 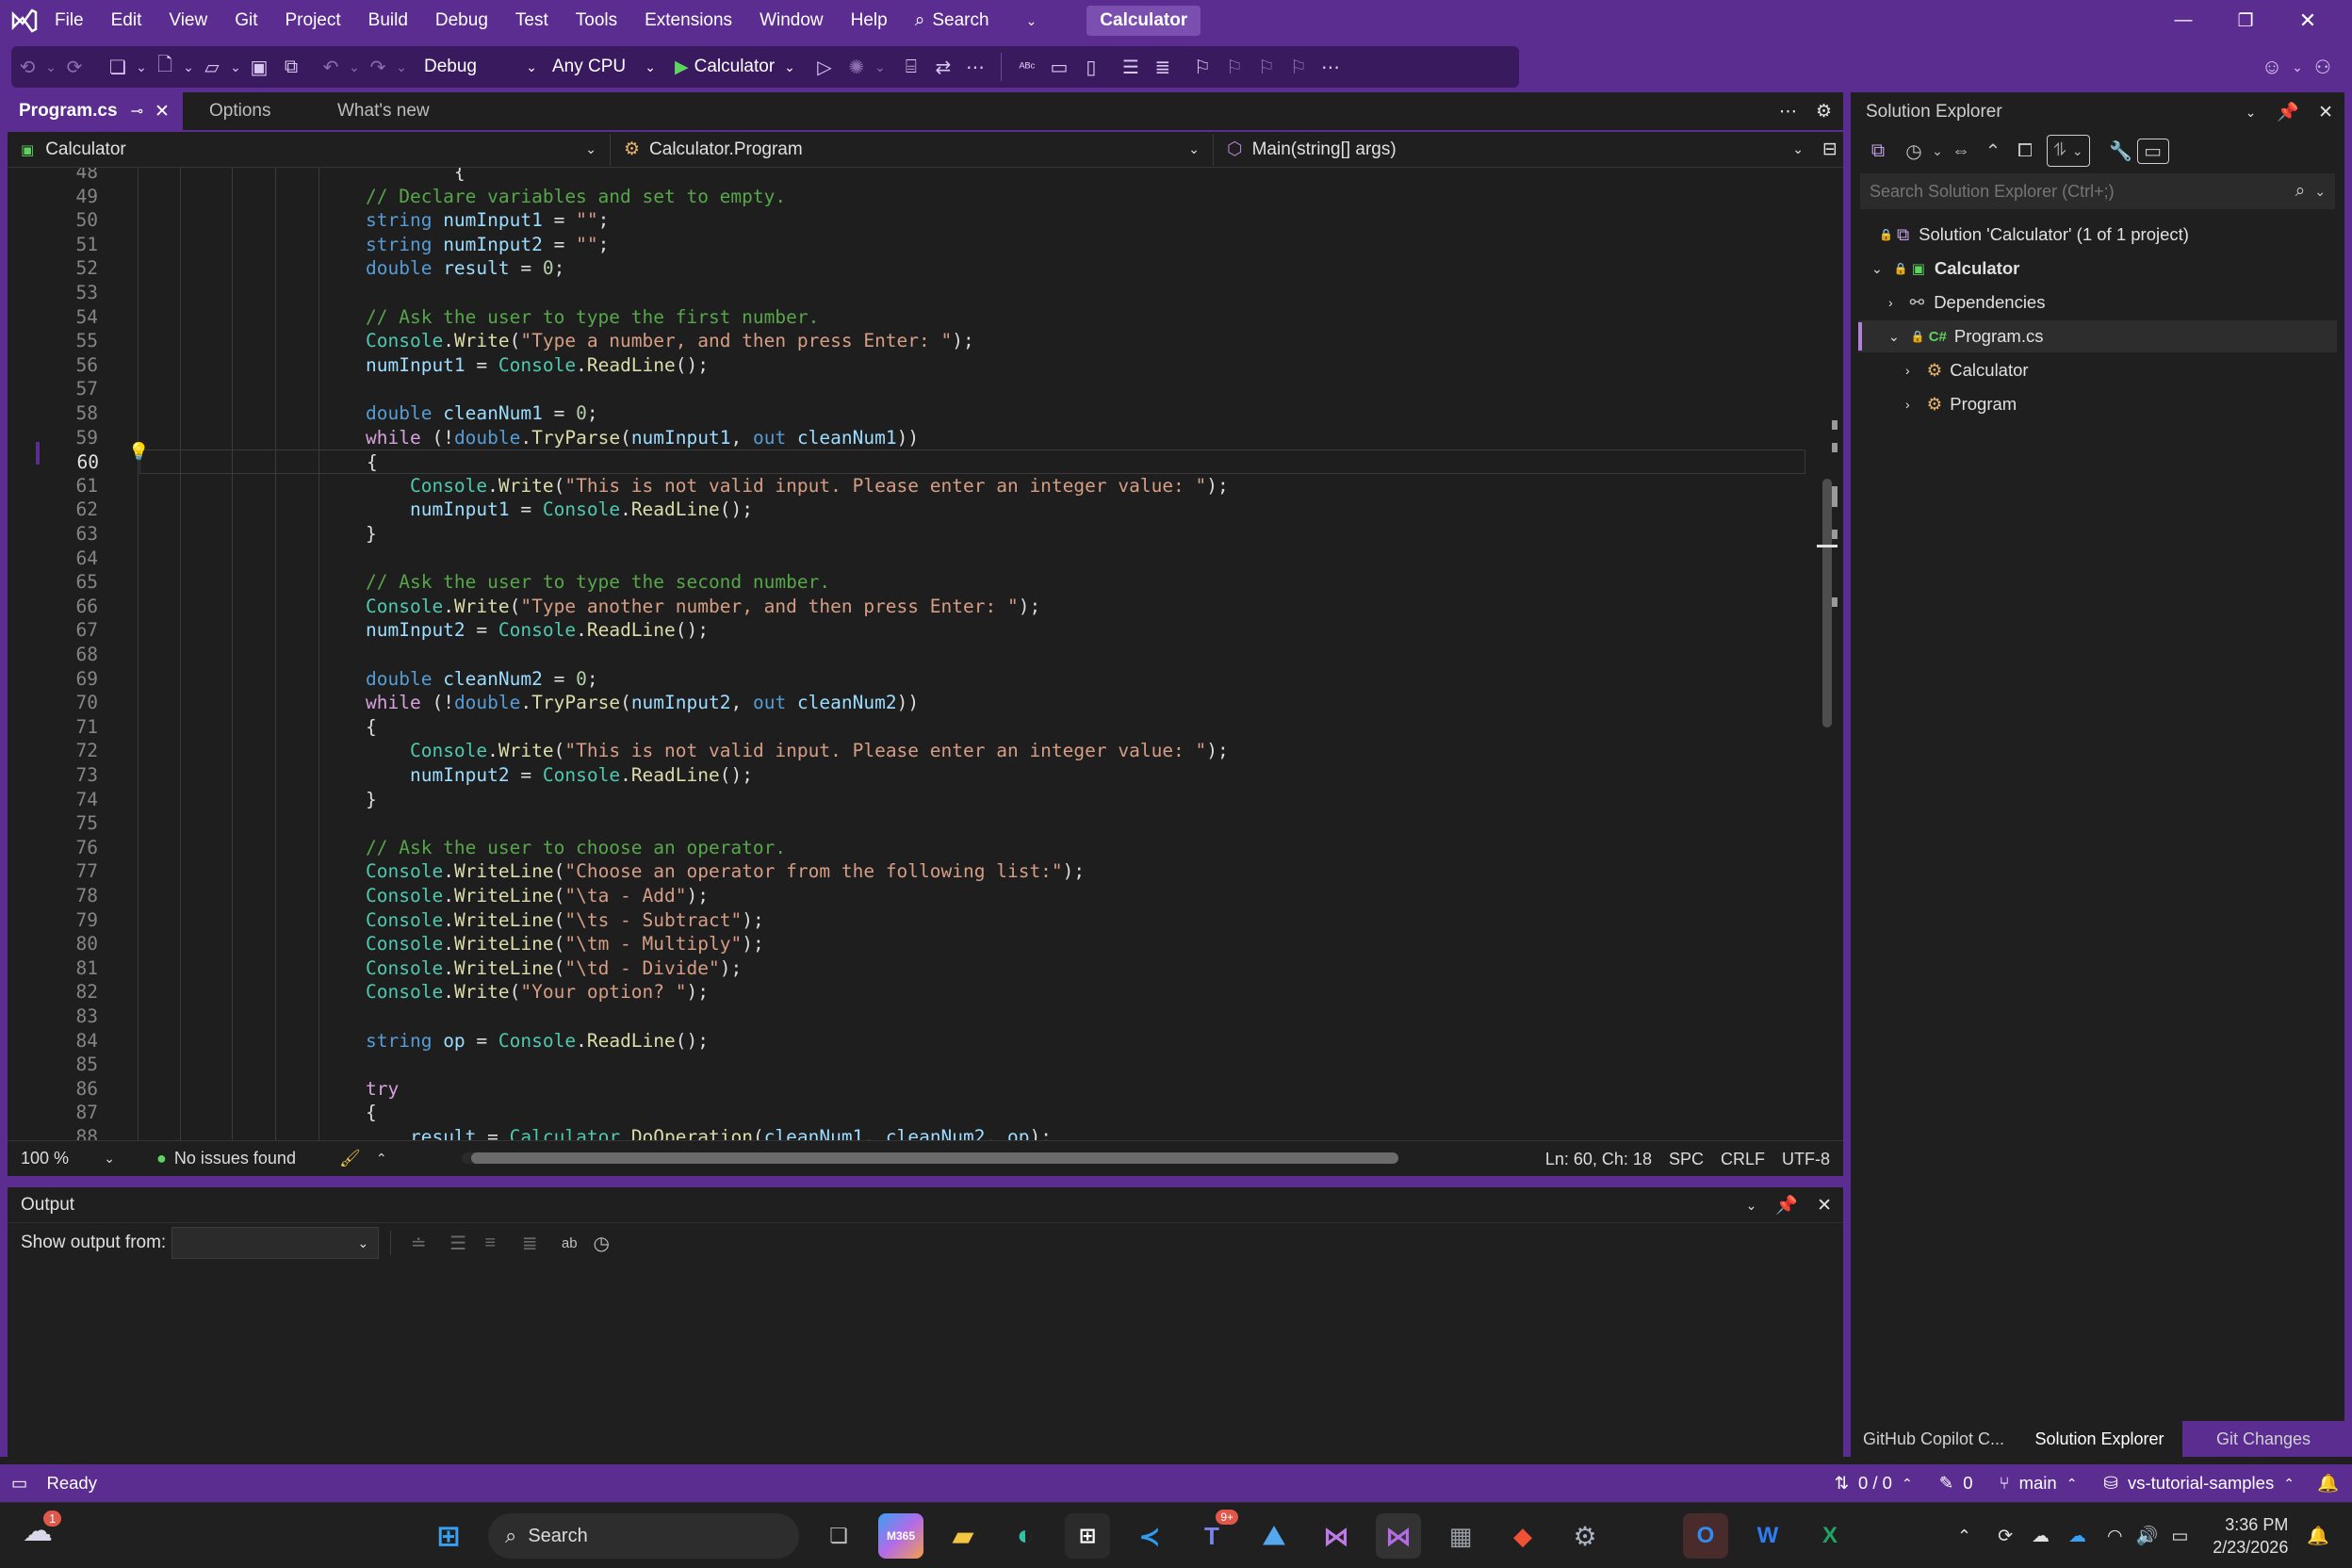 What do you see at coordinates (912, 920) in the screenshot?
I see `code-line: 79 Console.WriteLine("\ts - Subtract");` at bounding box center [912, 920].